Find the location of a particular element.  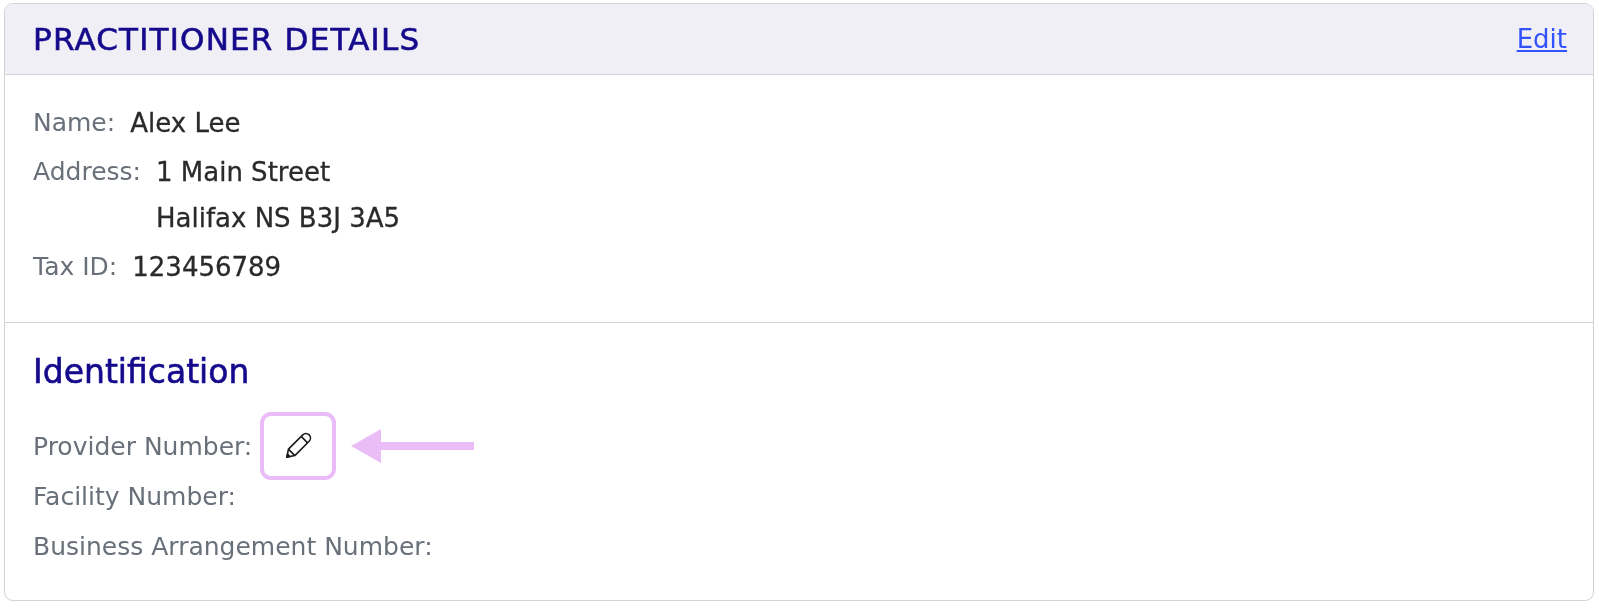

field-label: Facility Number: is located at coordinates (134, 496).